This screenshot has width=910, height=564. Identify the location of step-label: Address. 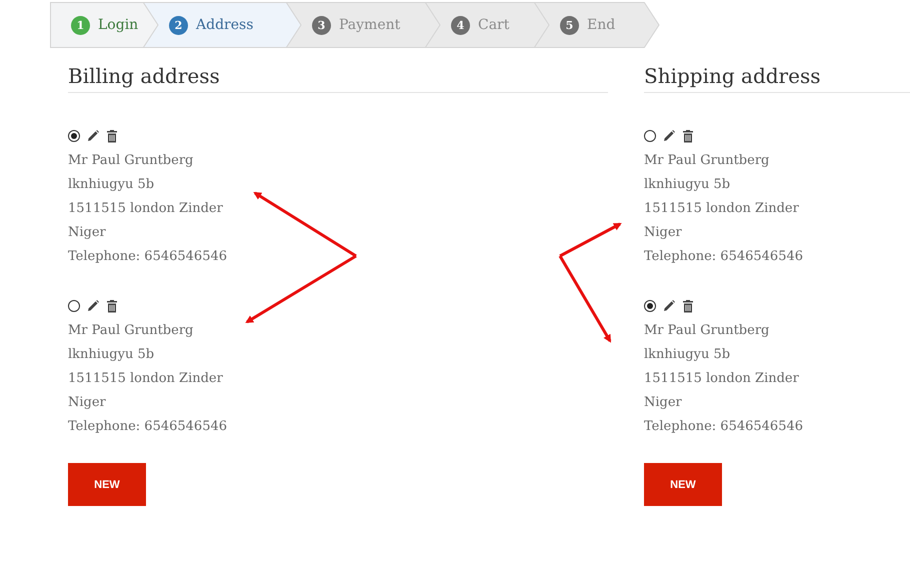
(225, 25).